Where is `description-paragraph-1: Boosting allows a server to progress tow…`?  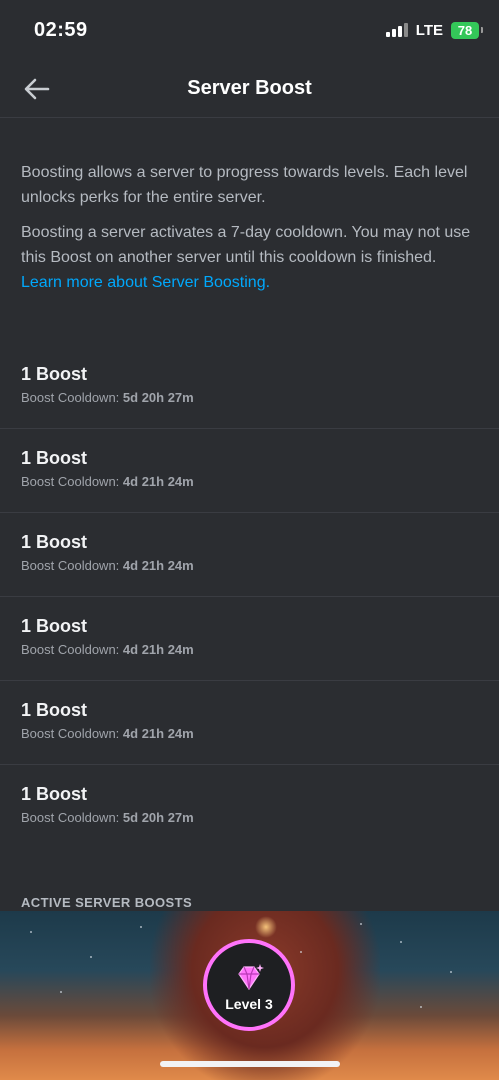 description-paragraph-1: Boosting allows a server to progress tow… is located at coordinates (244, 185).